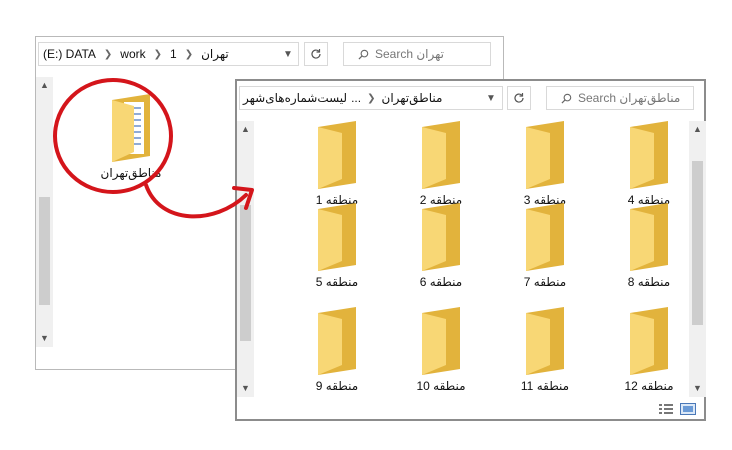  I want to click on annotation-overlay, so click(153, 148).